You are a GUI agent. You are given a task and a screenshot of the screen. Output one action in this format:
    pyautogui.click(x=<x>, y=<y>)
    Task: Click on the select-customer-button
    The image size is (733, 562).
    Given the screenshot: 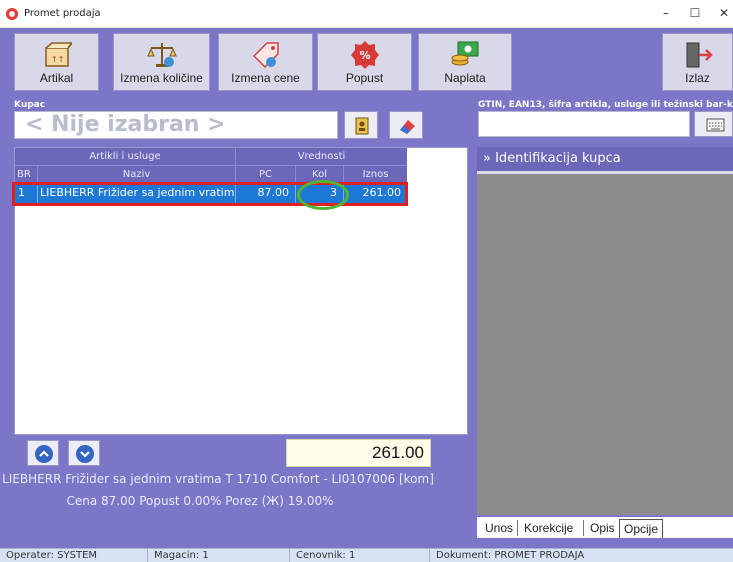 What is the action you would take?
    pyautogui.click(x=361, y=125)
    